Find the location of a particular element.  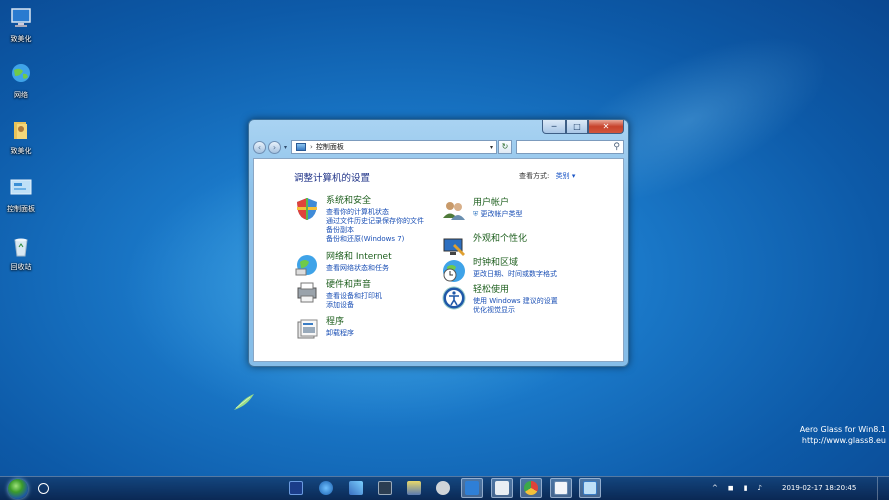

taskbar-app-music is located at coordinates (472, 488).